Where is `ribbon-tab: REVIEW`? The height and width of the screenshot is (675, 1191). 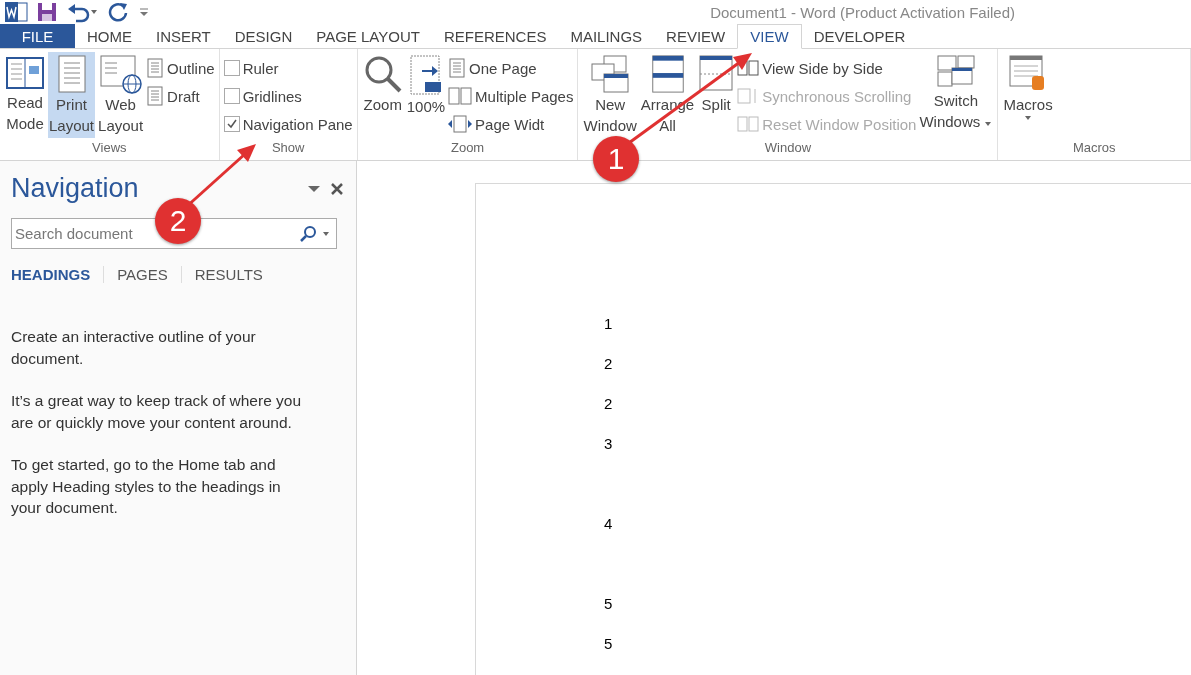 ribbon-tab: REVIEW is located at coordinates (696, 36).